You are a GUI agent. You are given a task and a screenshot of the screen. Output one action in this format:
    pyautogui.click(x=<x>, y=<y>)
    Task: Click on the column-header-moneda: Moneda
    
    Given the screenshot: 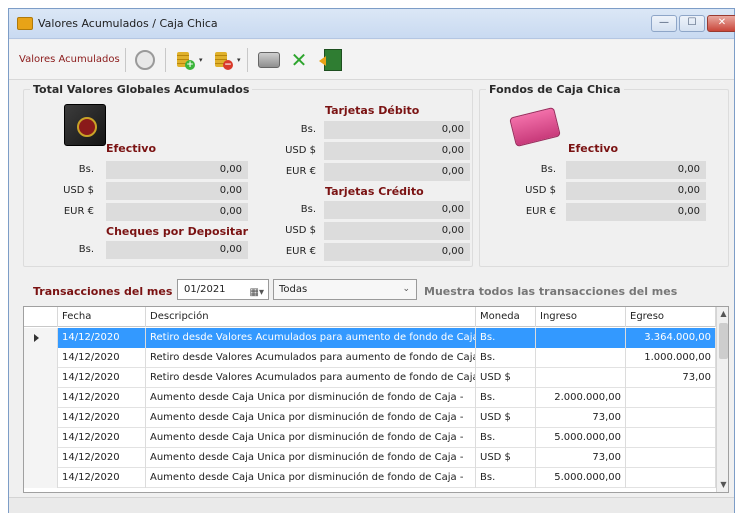 What is the action you would take?
    pyautogui.click(x=506, y=317)
    